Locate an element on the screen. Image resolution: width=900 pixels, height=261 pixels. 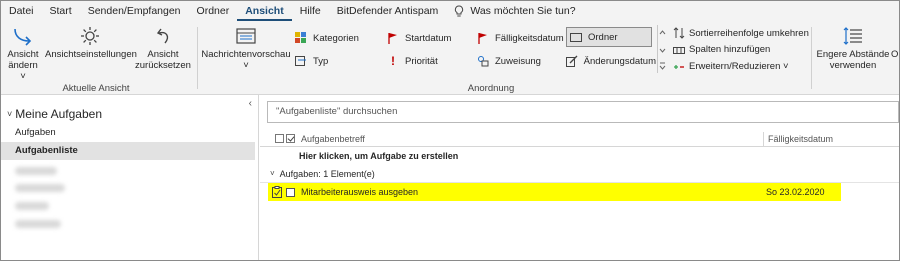
tell-me-search: Was möchten Sie tun? is located at coordinates (515, 11).